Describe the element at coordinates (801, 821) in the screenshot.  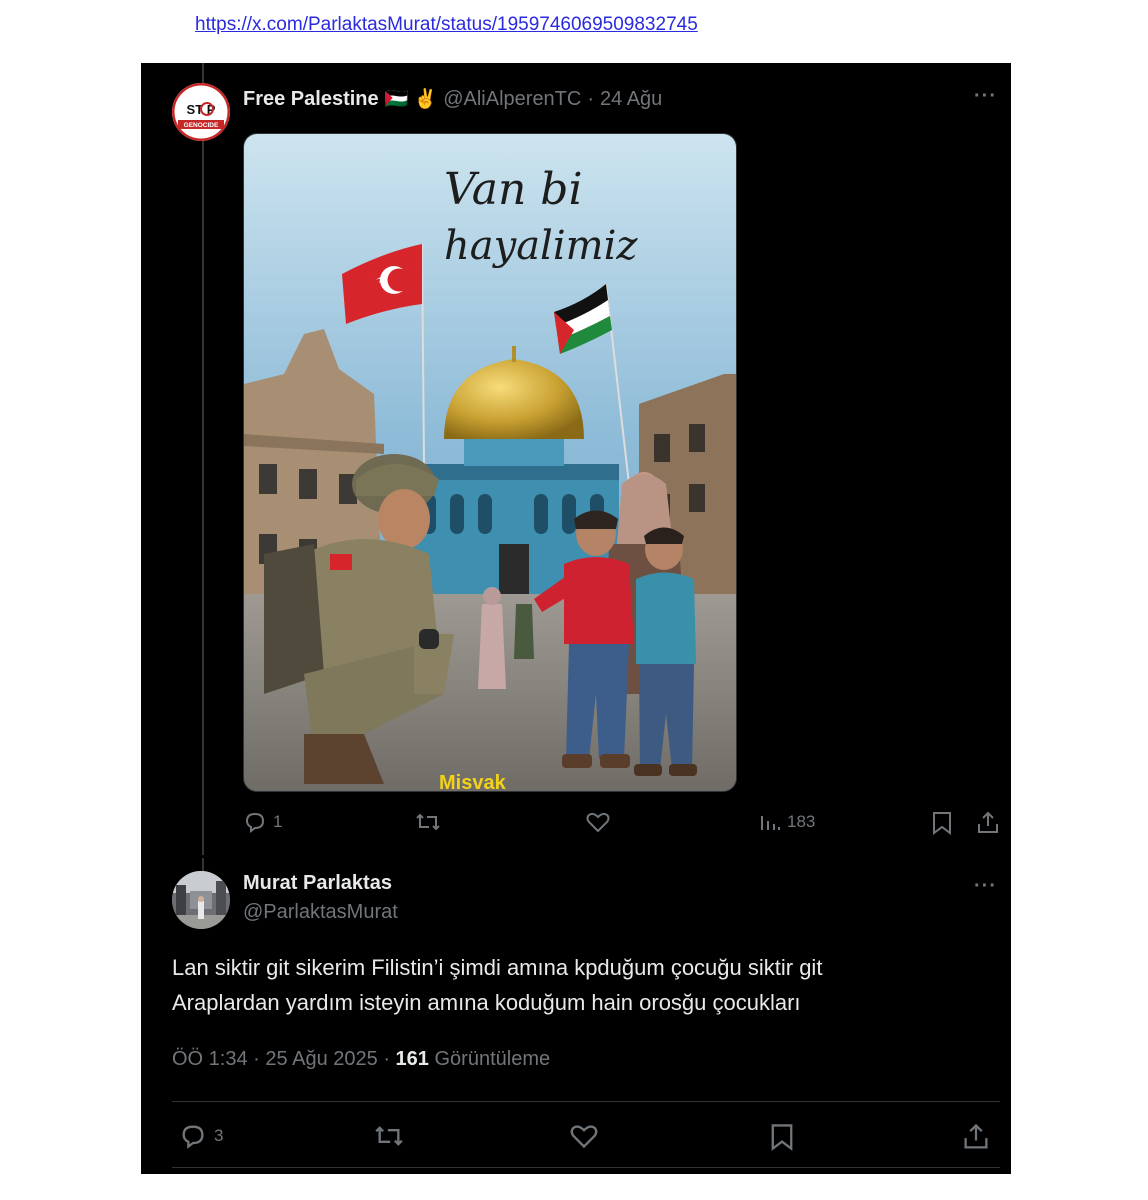
I see `views-count: 183` at that location.